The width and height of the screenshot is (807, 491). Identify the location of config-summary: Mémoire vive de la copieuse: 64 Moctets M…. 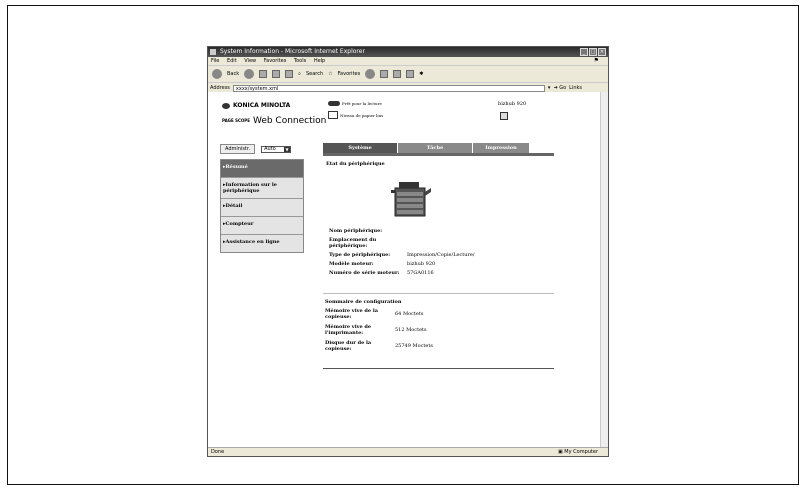
(435, 332).